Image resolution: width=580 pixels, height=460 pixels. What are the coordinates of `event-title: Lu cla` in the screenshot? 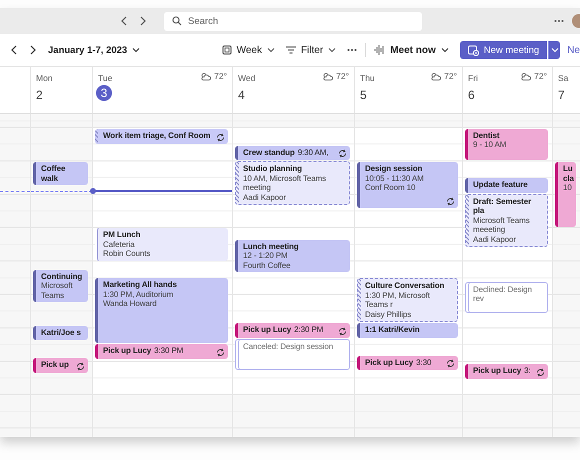 It's located at (568, 173).